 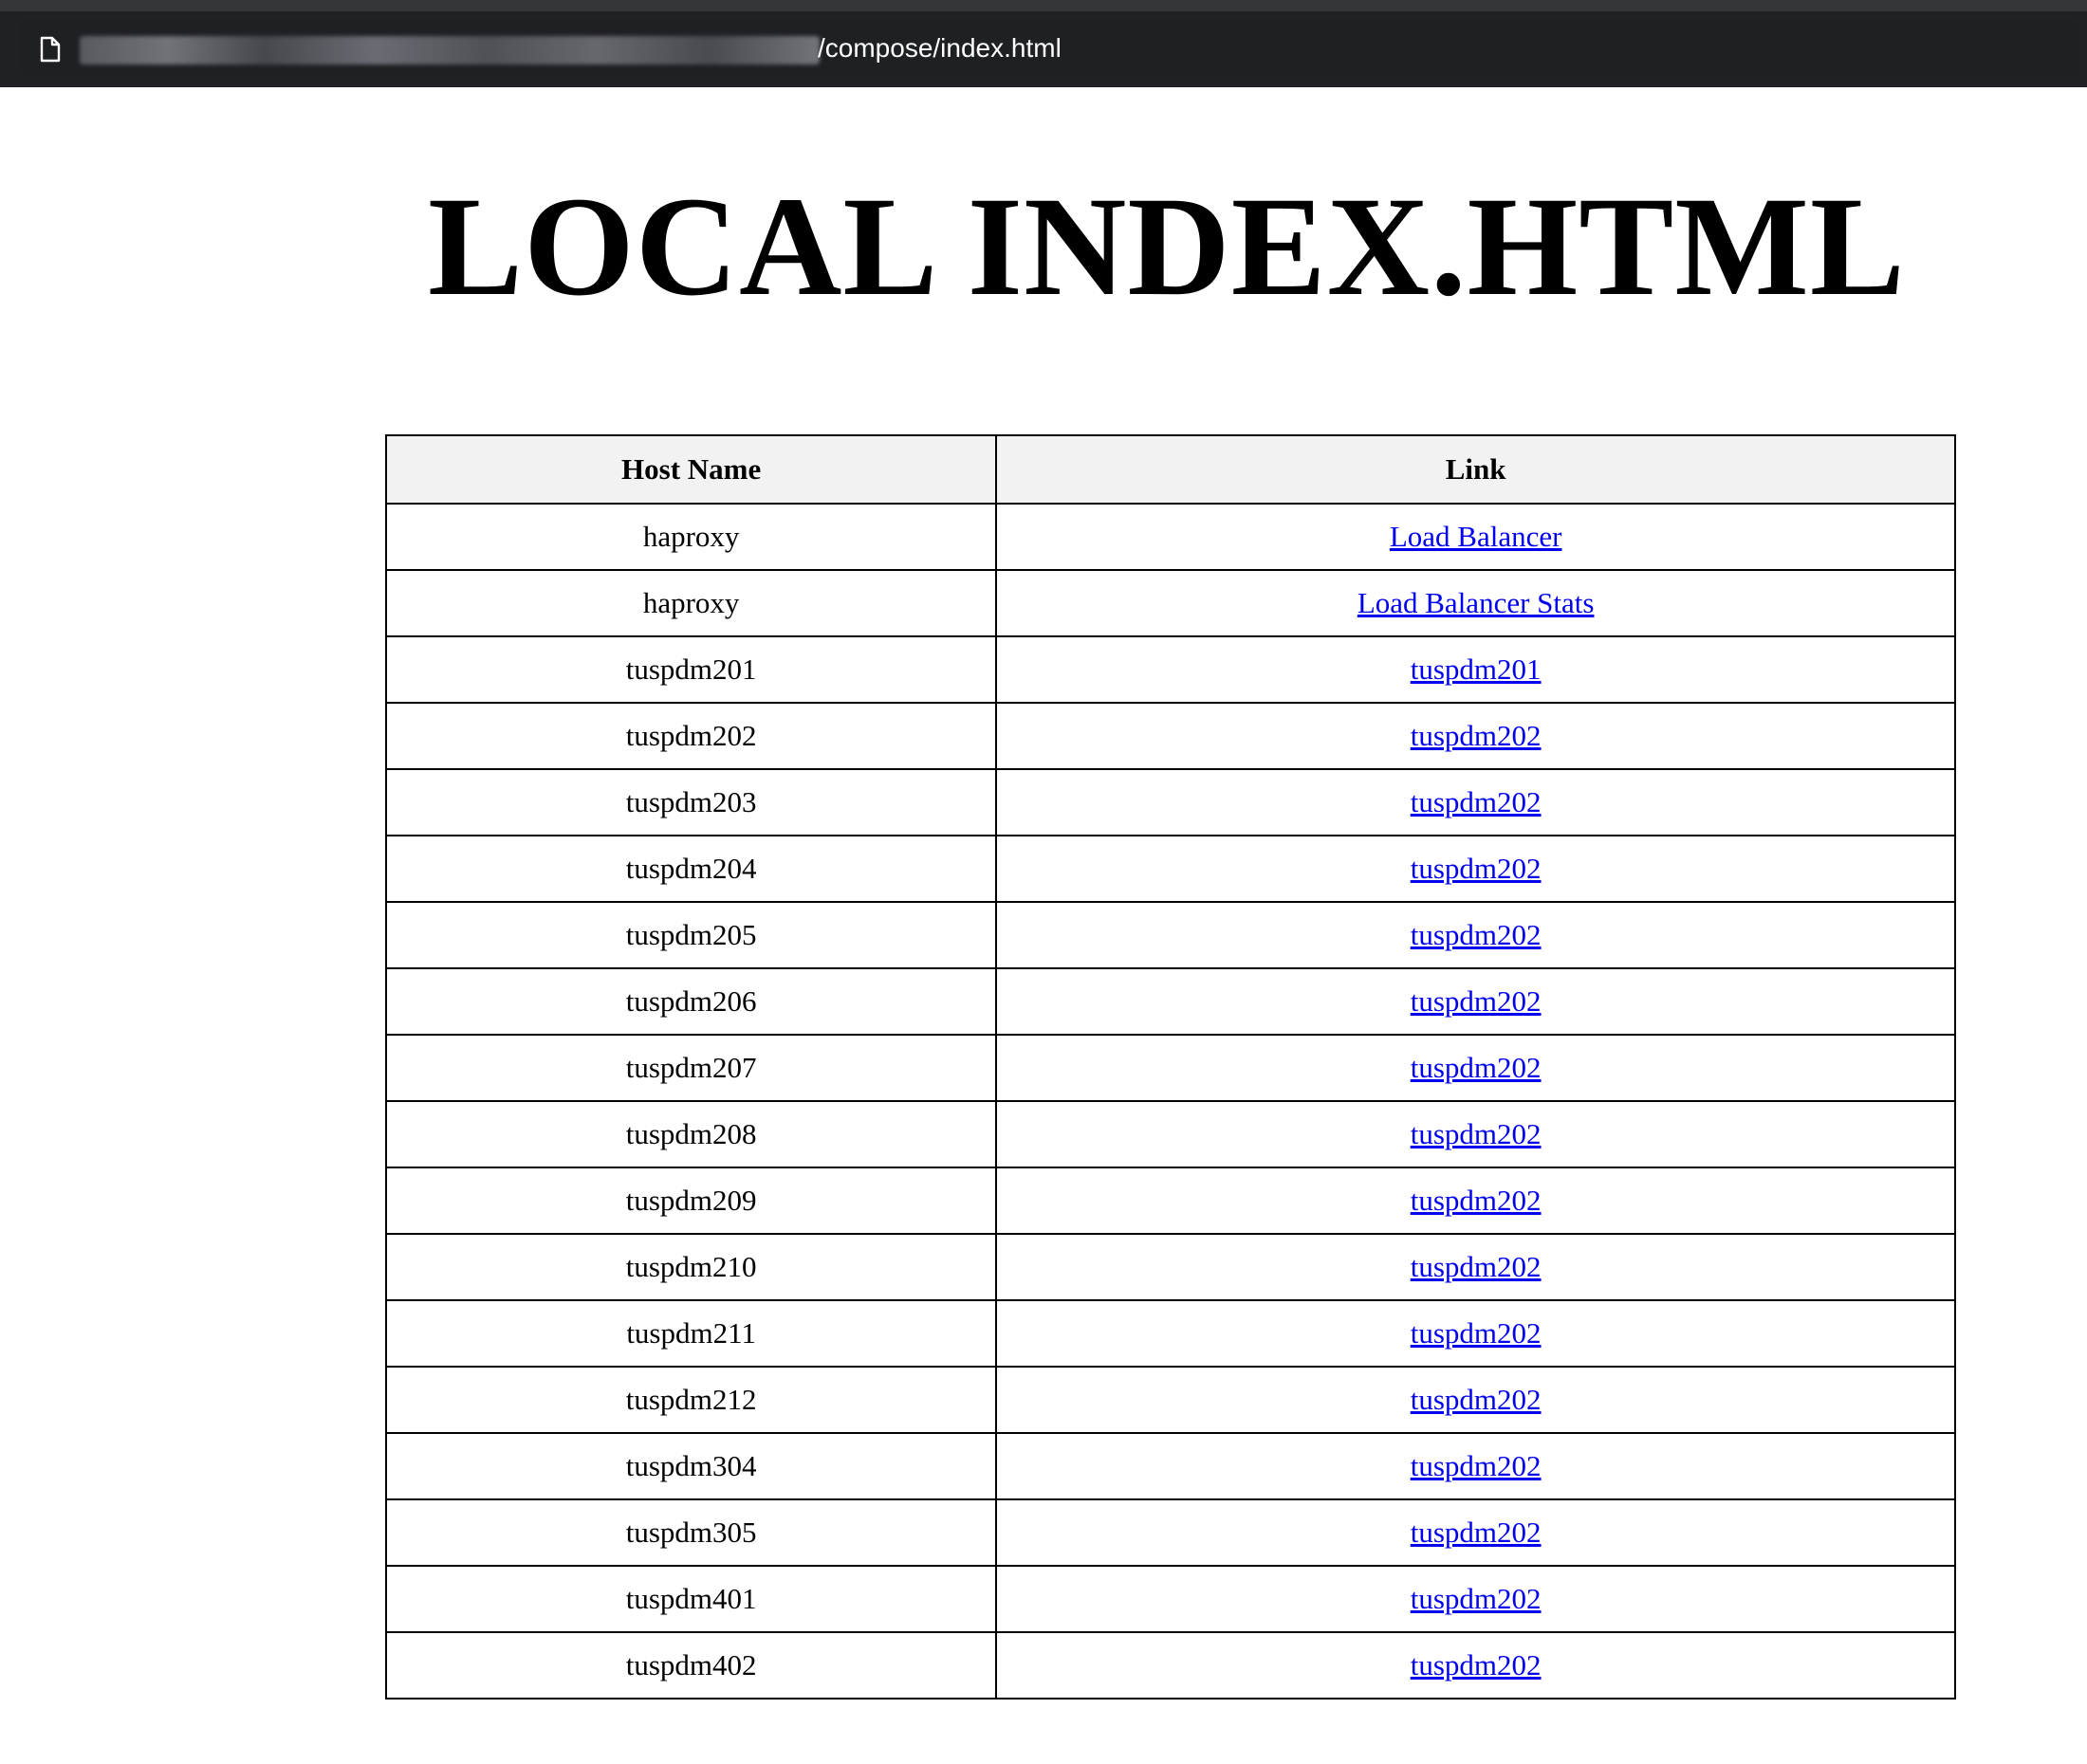 I want to click on table-row: tuspdm204 tuspdm202, so click(x=1170, y=869).